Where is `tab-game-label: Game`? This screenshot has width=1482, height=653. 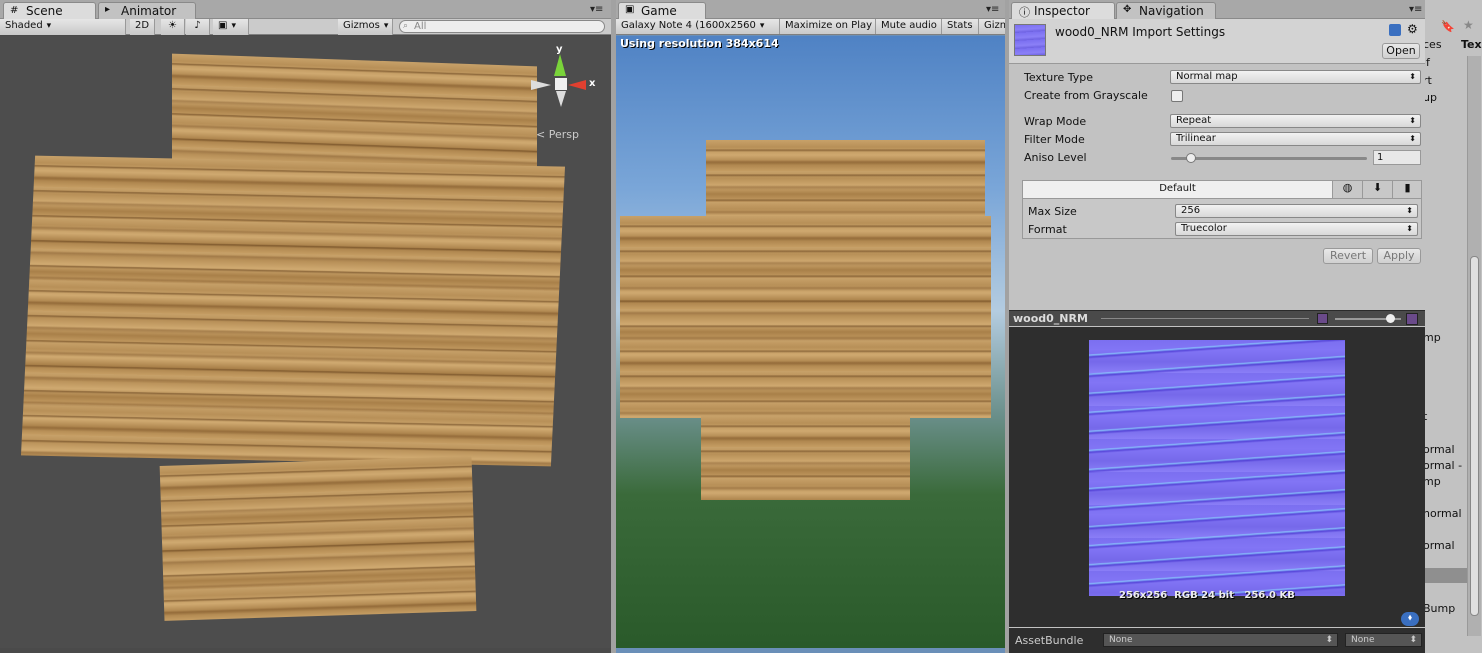 tab-game-label: Game is located at coordinates (659, 11).